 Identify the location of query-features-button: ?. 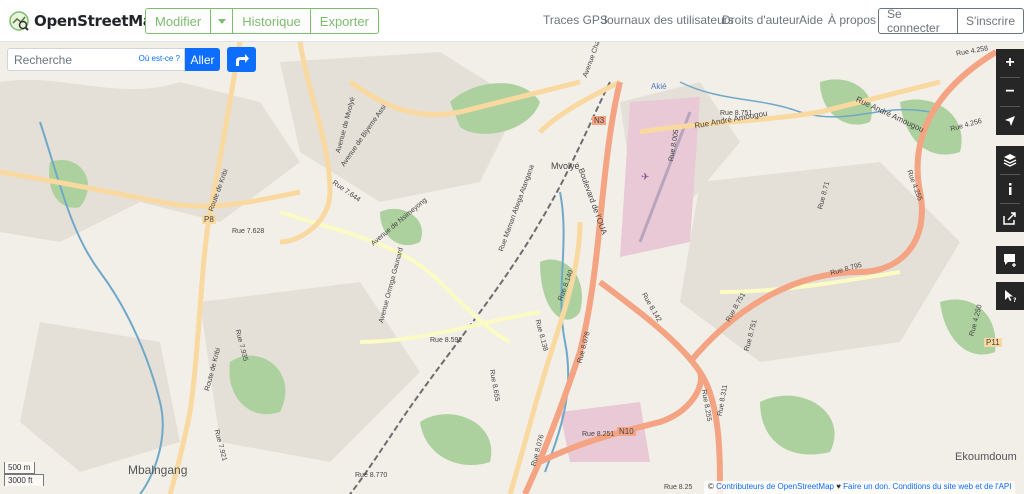
(1010, 296).